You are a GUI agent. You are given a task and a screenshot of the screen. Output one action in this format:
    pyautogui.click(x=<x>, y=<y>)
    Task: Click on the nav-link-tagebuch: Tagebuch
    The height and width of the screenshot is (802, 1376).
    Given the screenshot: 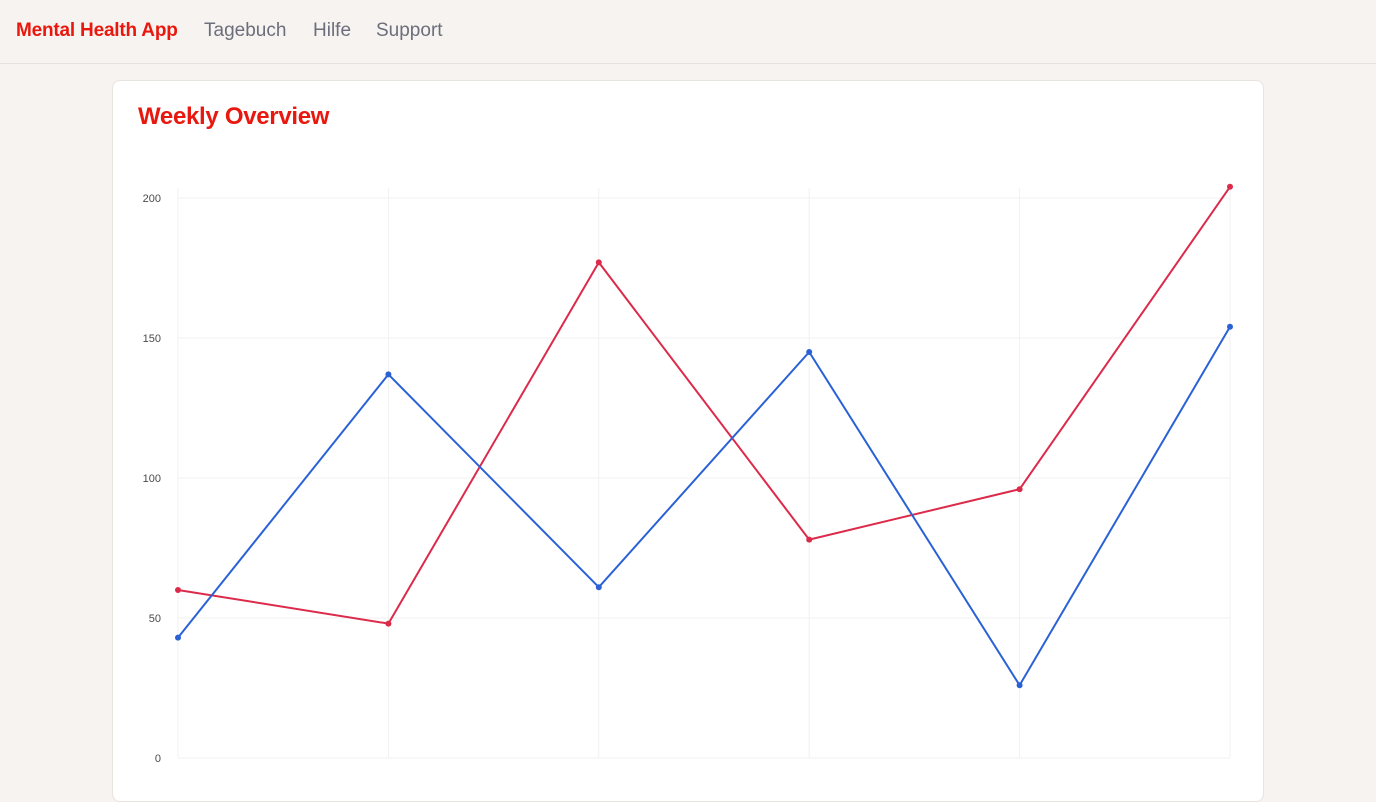 What is the action you would take?
    pyautogui.click(x=245, y=31)
    